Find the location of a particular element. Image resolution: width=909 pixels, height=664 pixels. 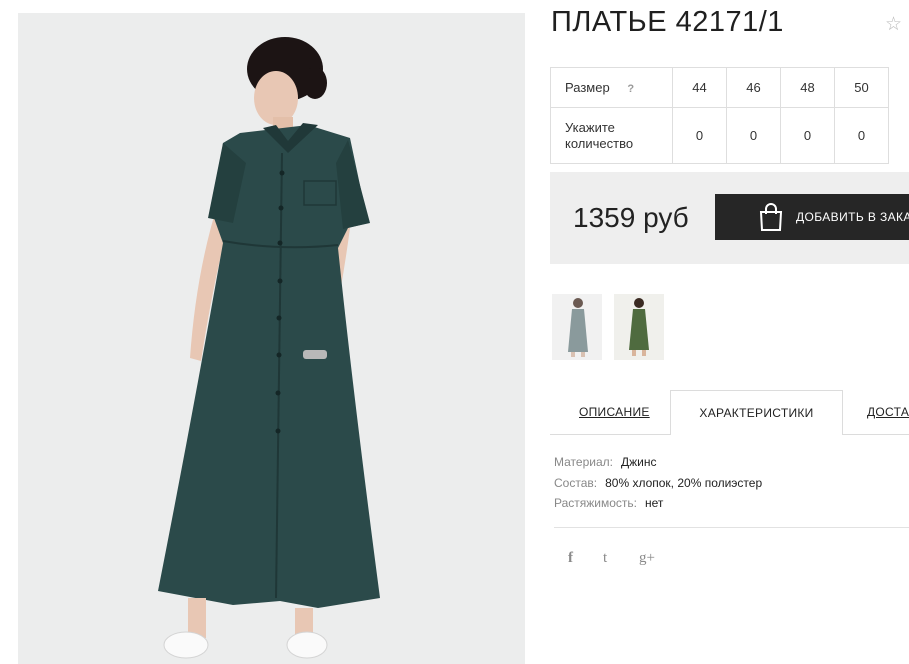

active-tab-gap is located at coordinates (756, 435).